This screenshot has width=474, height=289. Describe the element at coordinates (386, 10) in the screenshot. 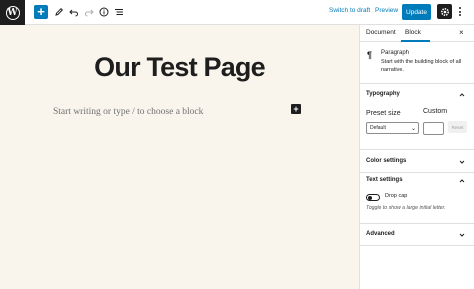

I see `preview-button: Preview` at that location.